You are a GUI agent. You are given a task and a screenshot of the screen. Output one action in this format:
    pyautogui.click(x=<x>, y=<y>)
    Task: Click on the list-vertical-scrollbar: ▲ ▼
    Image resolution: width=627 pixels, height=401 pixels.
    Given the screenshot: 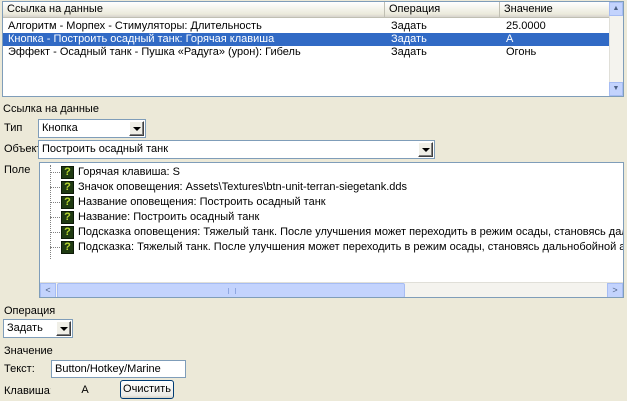 What is the action you would take?
    pyautogui.click(x=616, y=49)
    